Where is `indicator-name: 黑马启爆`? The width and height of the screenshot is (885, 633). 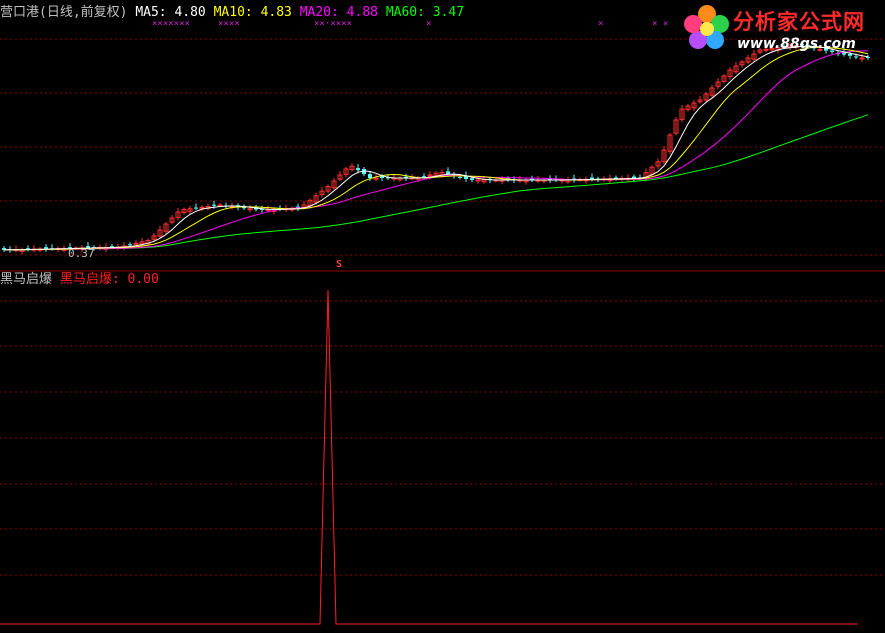 indicator-name: 黑马启爆 is located at coordinates (26, 279).